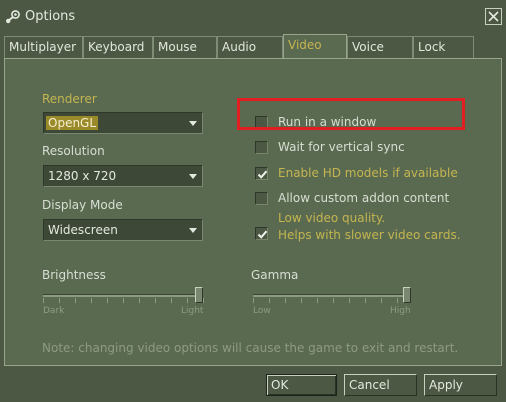 The height and width of the screenshot is (402, 506). Describe the element at coordinates (380, 47) in the screenshot. I see `tab-voice: Voice` at that location.